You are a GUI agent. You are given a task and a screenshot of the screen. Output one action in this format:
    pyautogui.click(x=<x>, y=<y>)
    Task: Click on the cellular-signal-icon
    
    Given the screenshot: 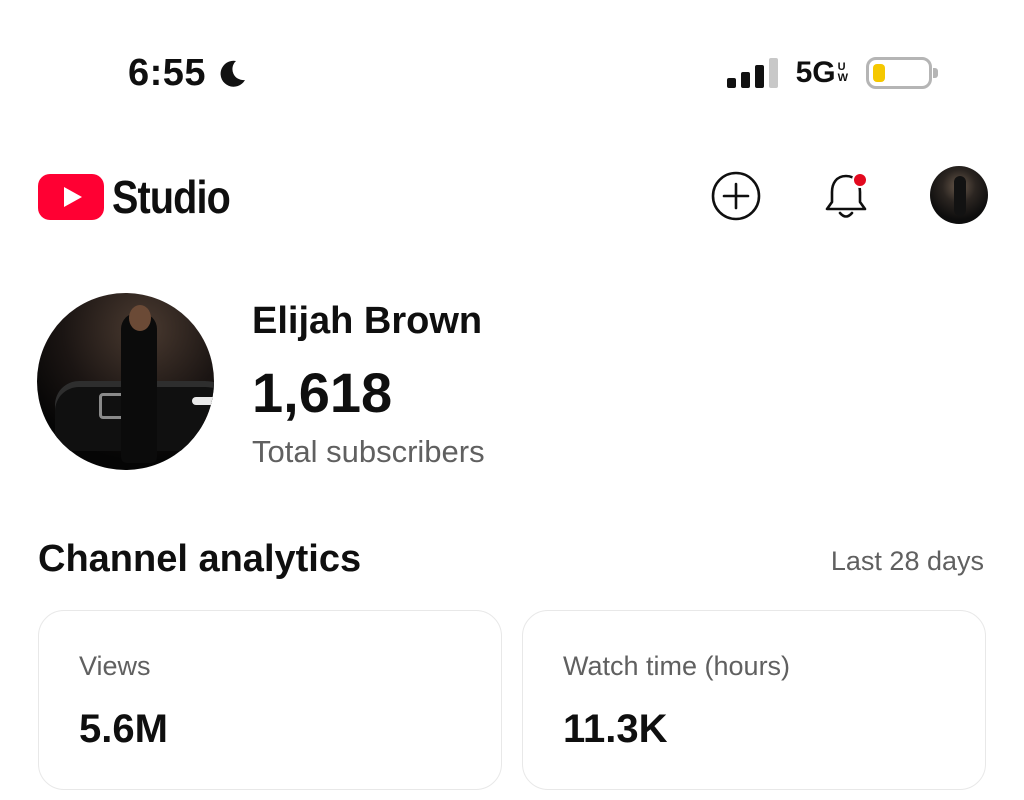 What is the action you would take?
    pyautogui.click(x=752, y=73)
    